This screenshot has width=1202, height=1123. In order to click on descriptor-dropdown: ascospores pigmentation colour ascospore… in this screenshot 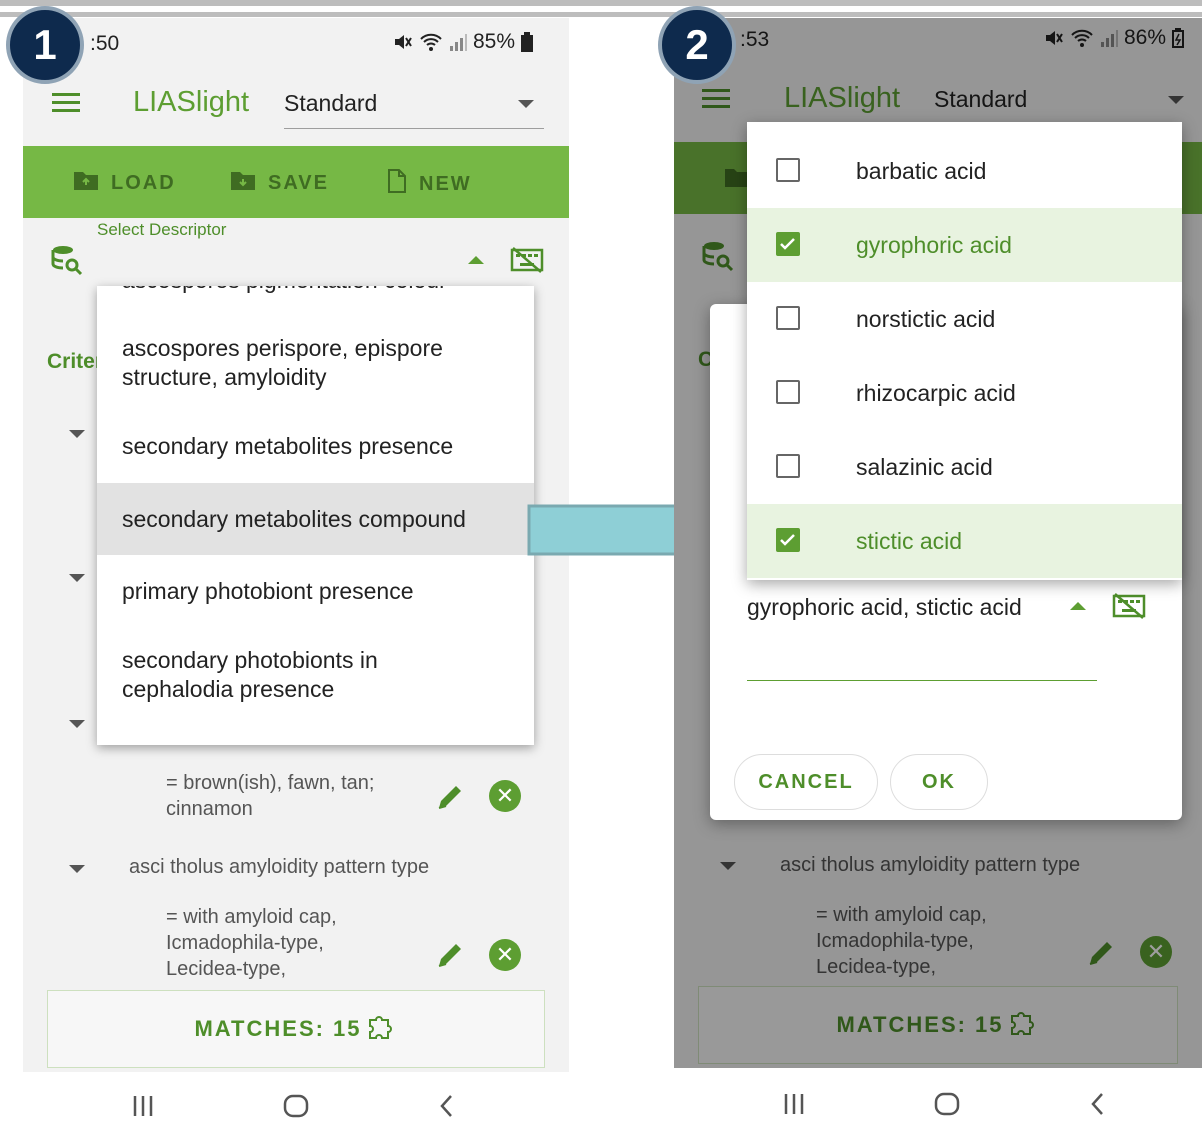, I will do `click(315, 515)`.